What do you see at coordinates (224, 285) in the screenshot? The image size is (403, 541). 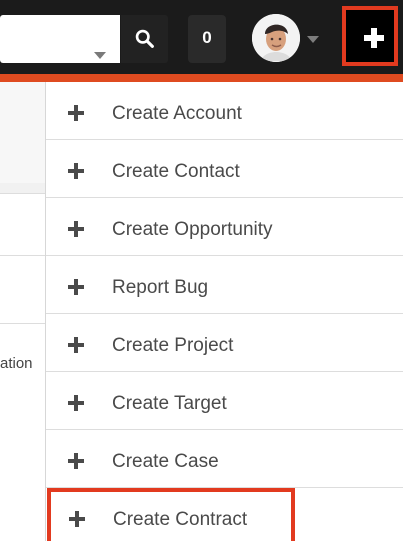 I see `menu-item-report-bug: Report Bug` at bounding box center [224, 285].